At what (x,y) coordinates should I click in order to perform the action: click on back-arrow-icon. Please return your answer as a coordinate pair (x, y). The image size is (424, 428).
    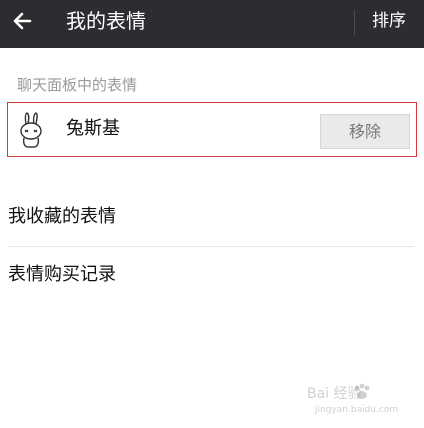
    Looking at the image, I should click on (22, 21).